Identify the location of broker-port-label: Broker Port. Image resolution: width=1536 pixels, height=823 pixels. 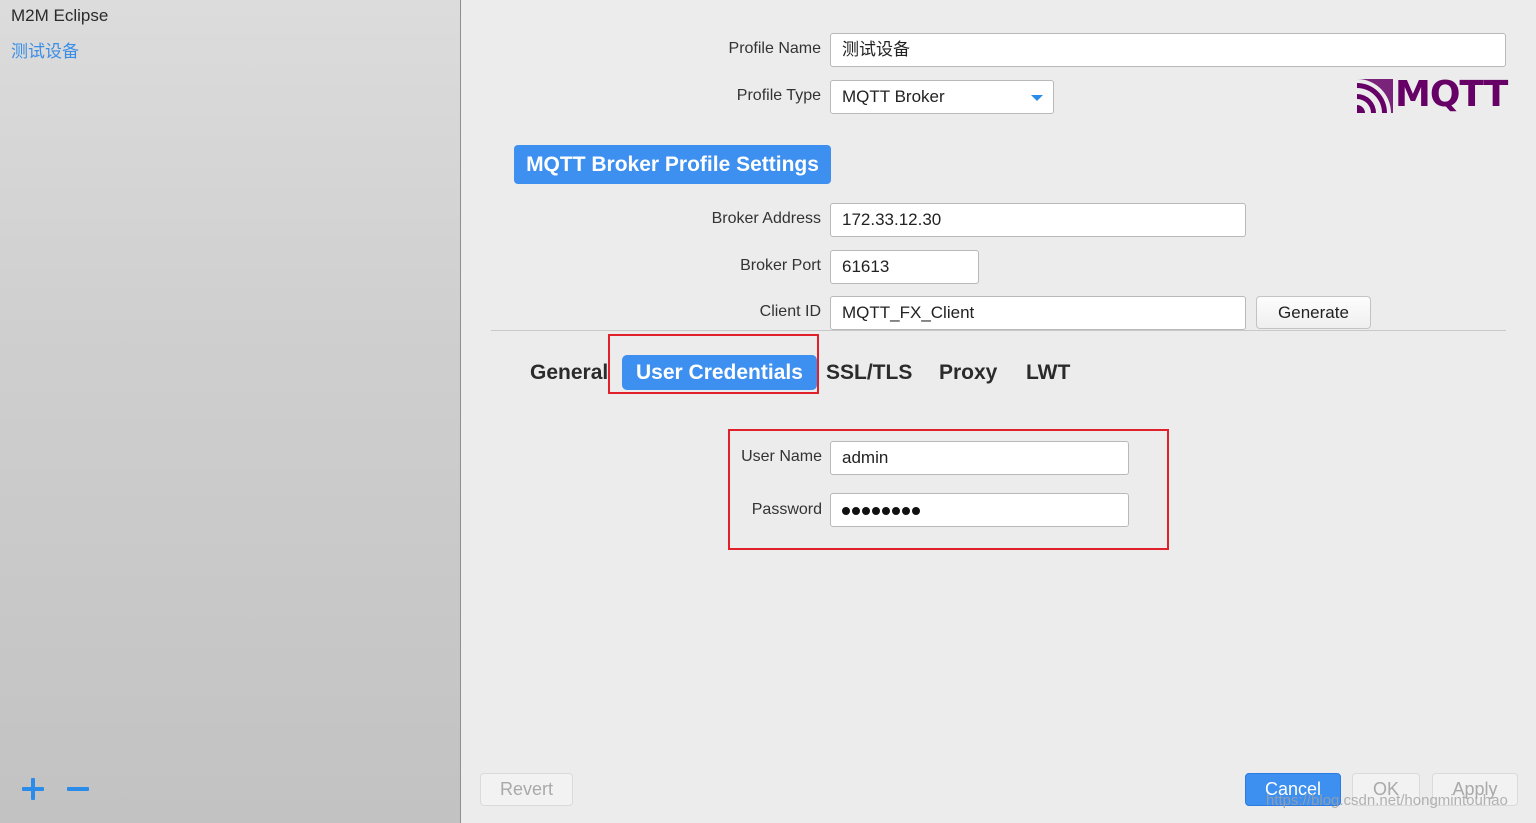
(780, 265).